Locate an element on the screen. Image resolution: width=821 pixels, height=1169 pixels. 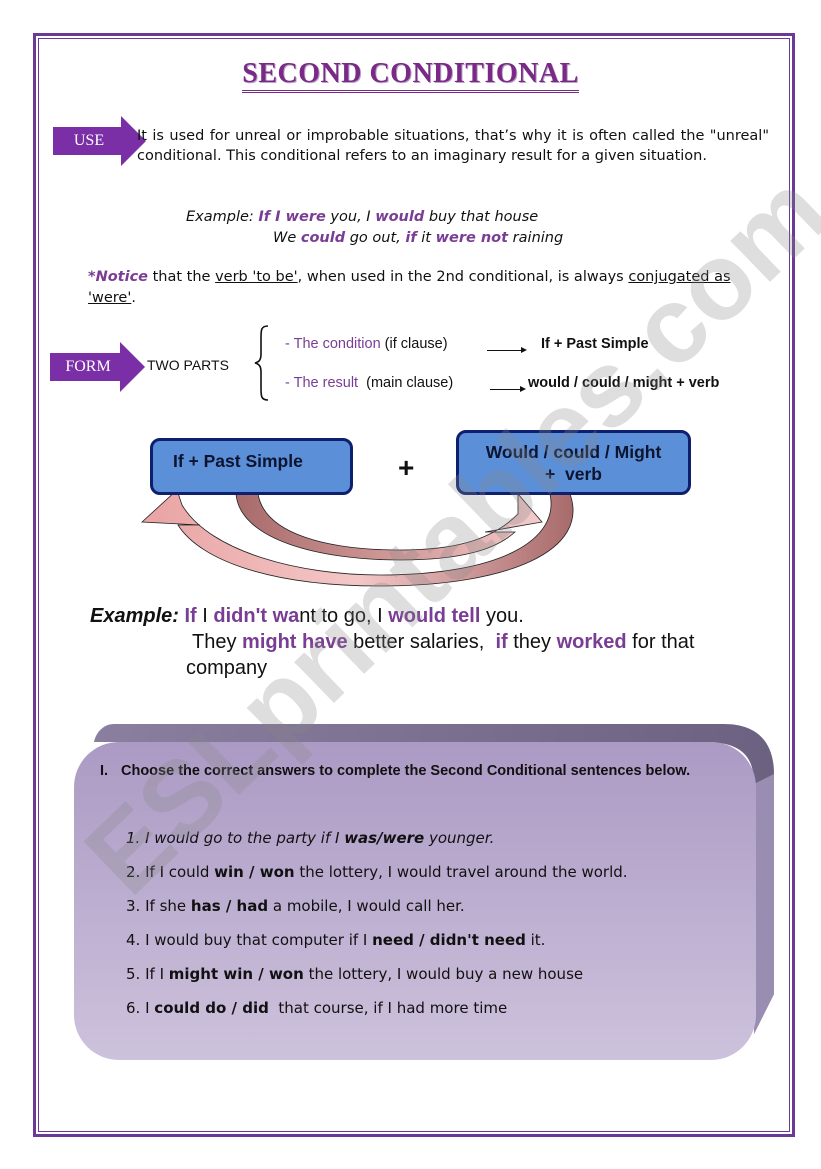
form-example-highlight: would tell is located at coordinates (434, 616).